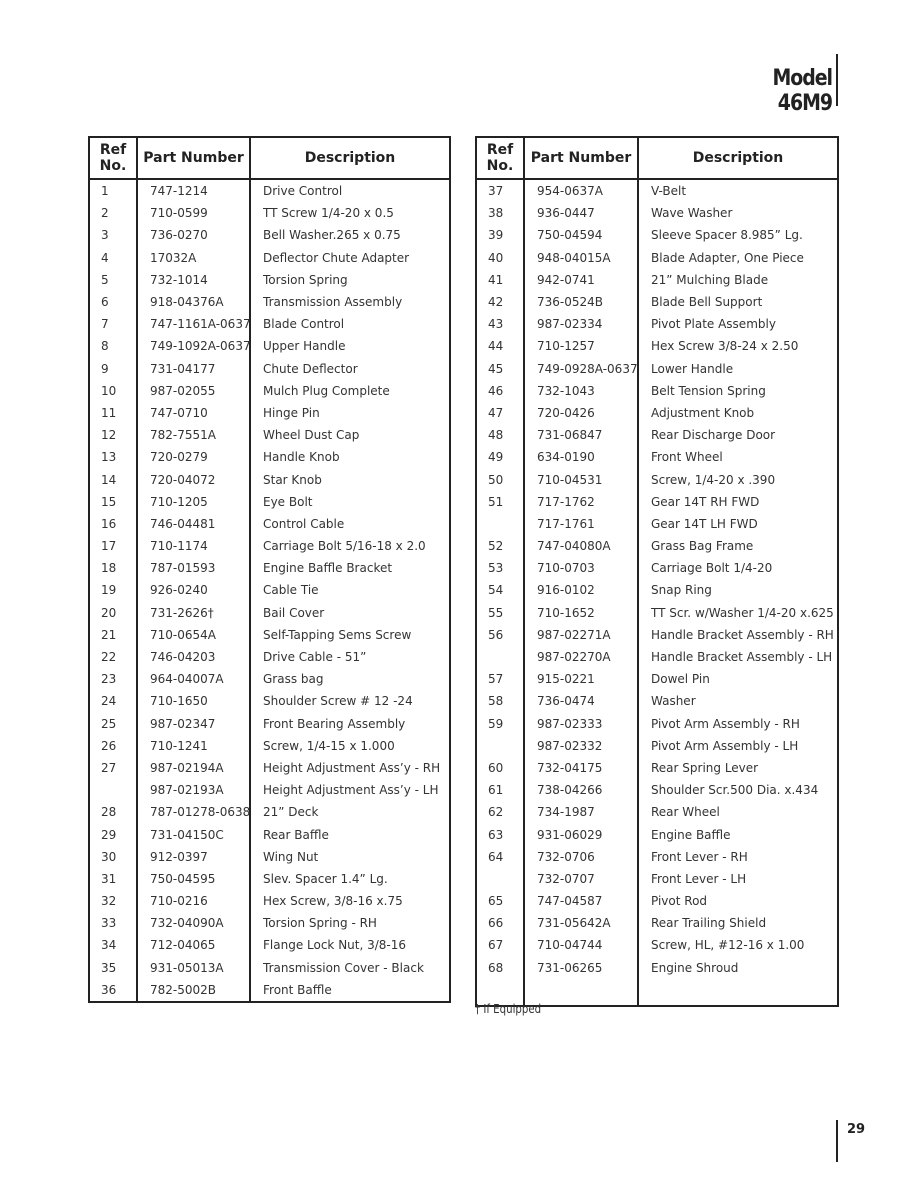  Describe the element at coordinates (657, 158) in the screenshot. I see `table-header-row: Ref No. Part Number Description` at that location.